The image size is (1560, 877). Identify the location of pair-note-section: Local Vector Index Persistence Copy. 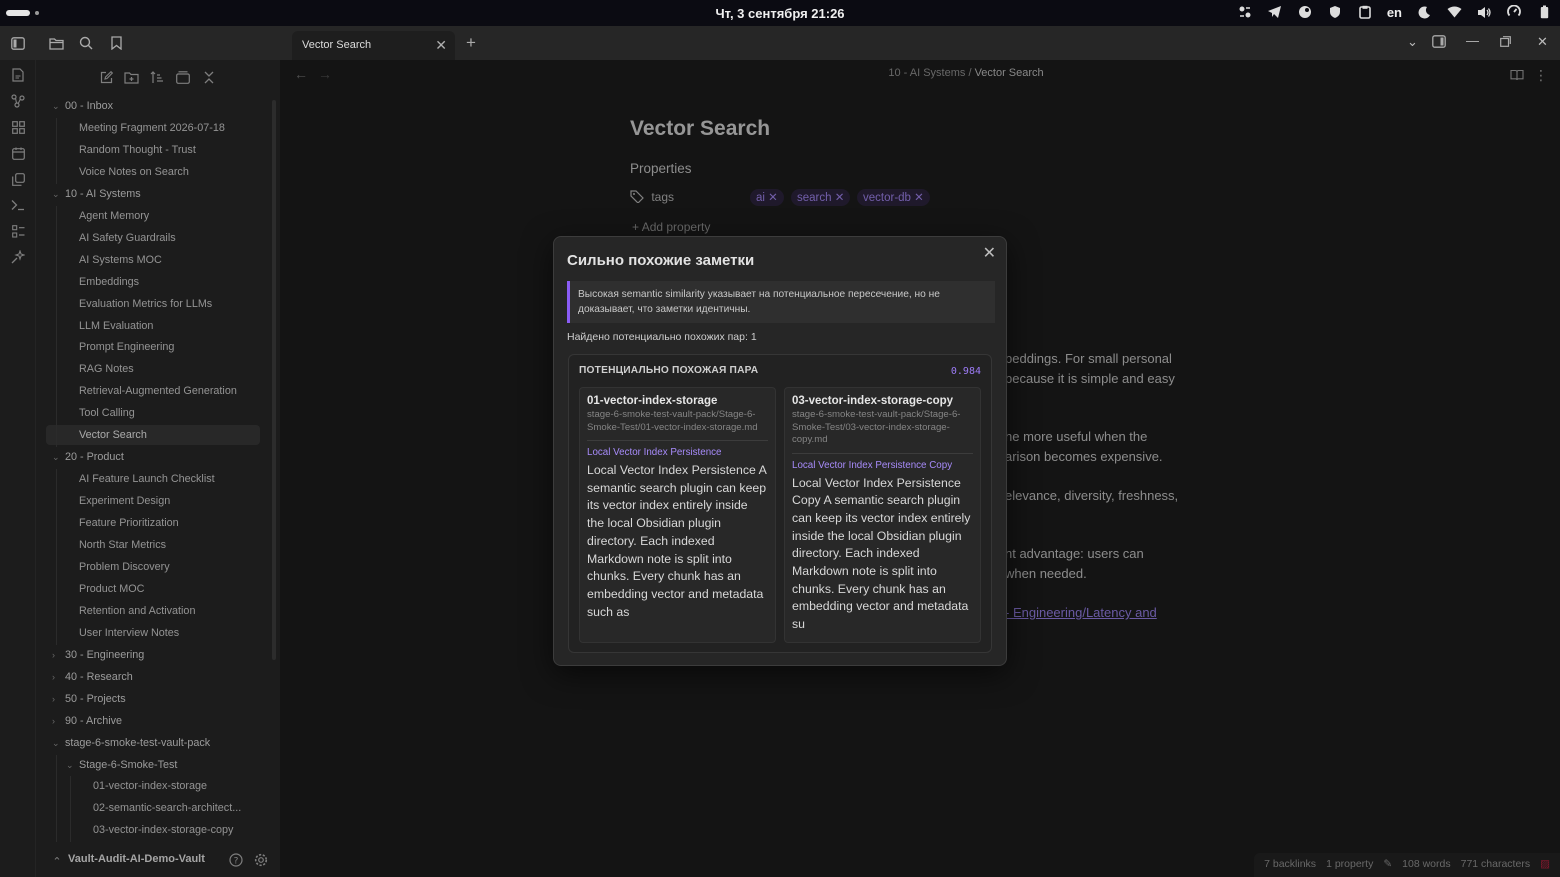
(882, 465).